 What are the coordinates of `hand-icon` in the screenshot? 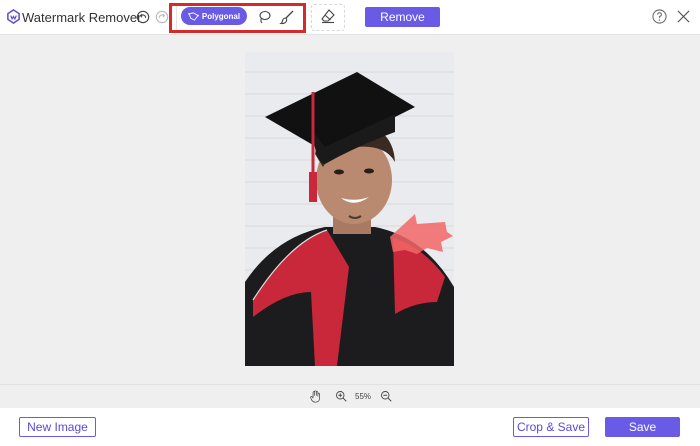 It's located at (315, 396).